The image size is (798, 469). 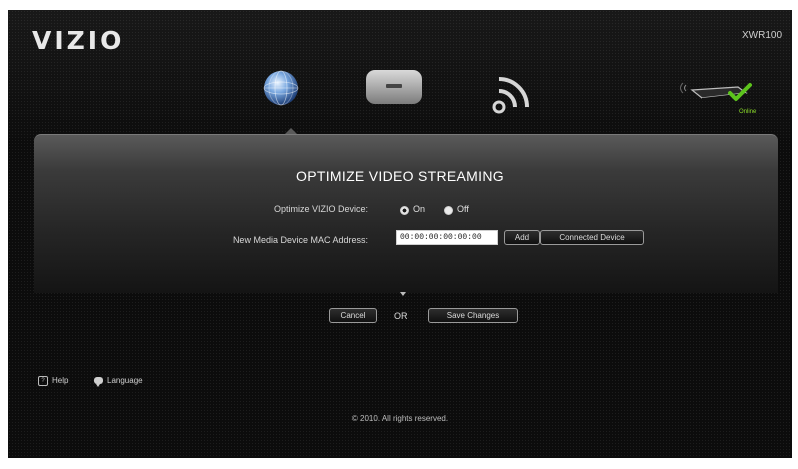 I want to click on copyright-text: © 2010. All rights reserved., so click(x=400, y=418).